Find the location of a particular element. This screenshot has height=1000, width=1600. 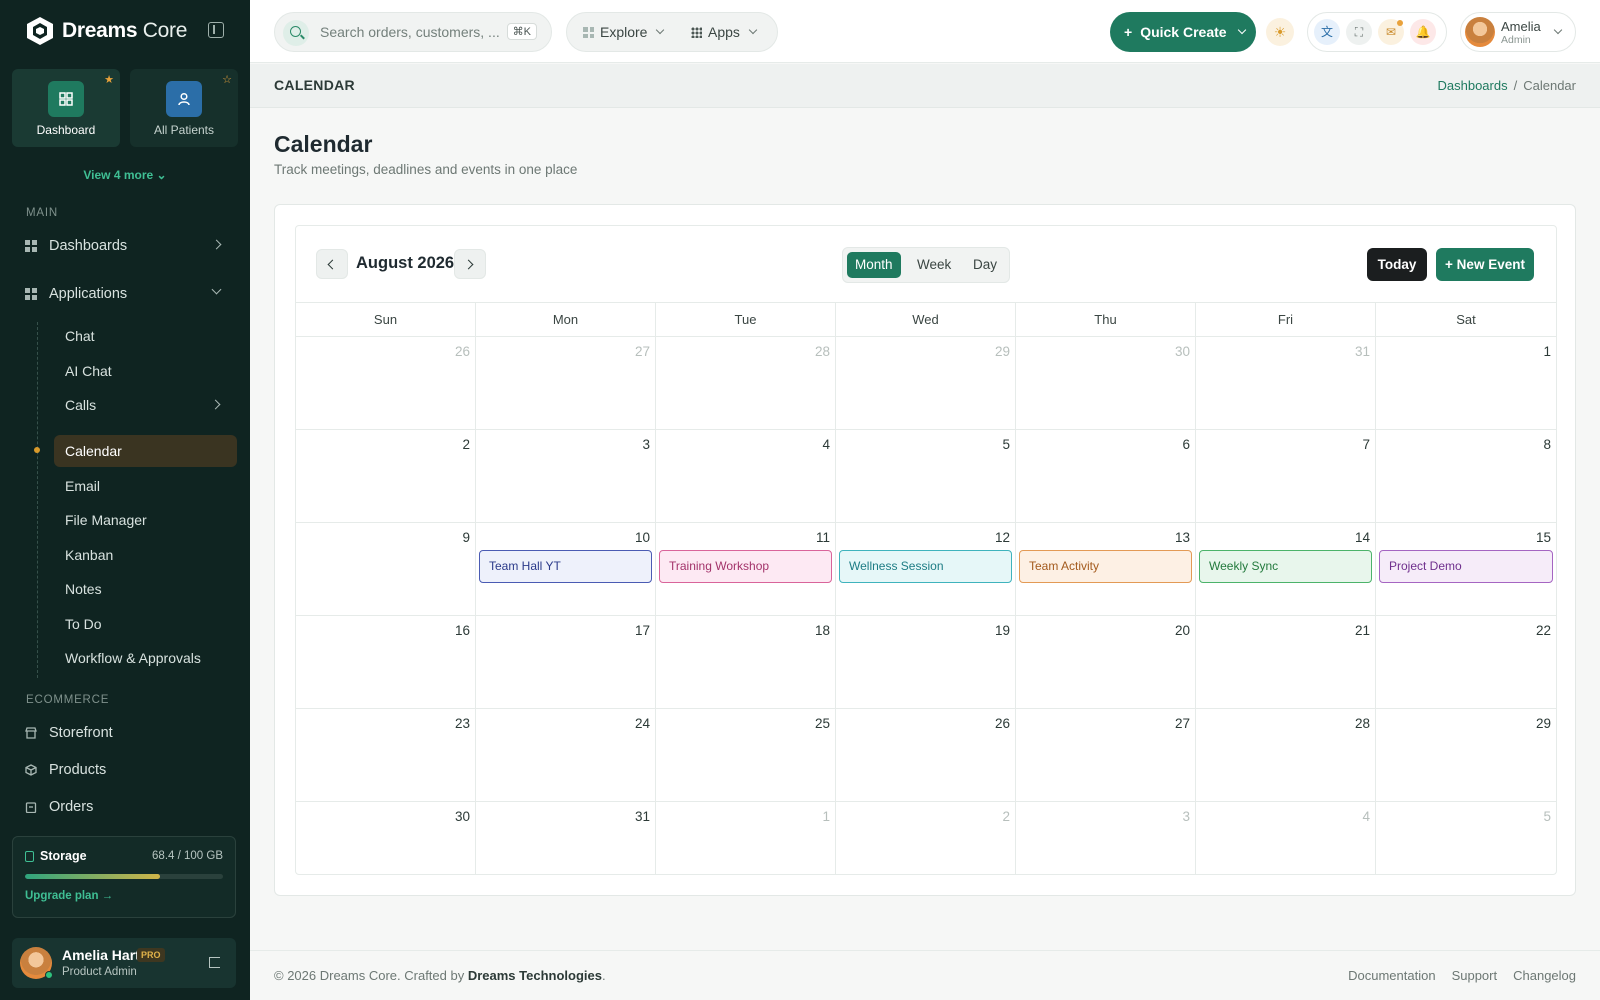

sidebar-item-todo: To Do is located at coordinates (145, 624).